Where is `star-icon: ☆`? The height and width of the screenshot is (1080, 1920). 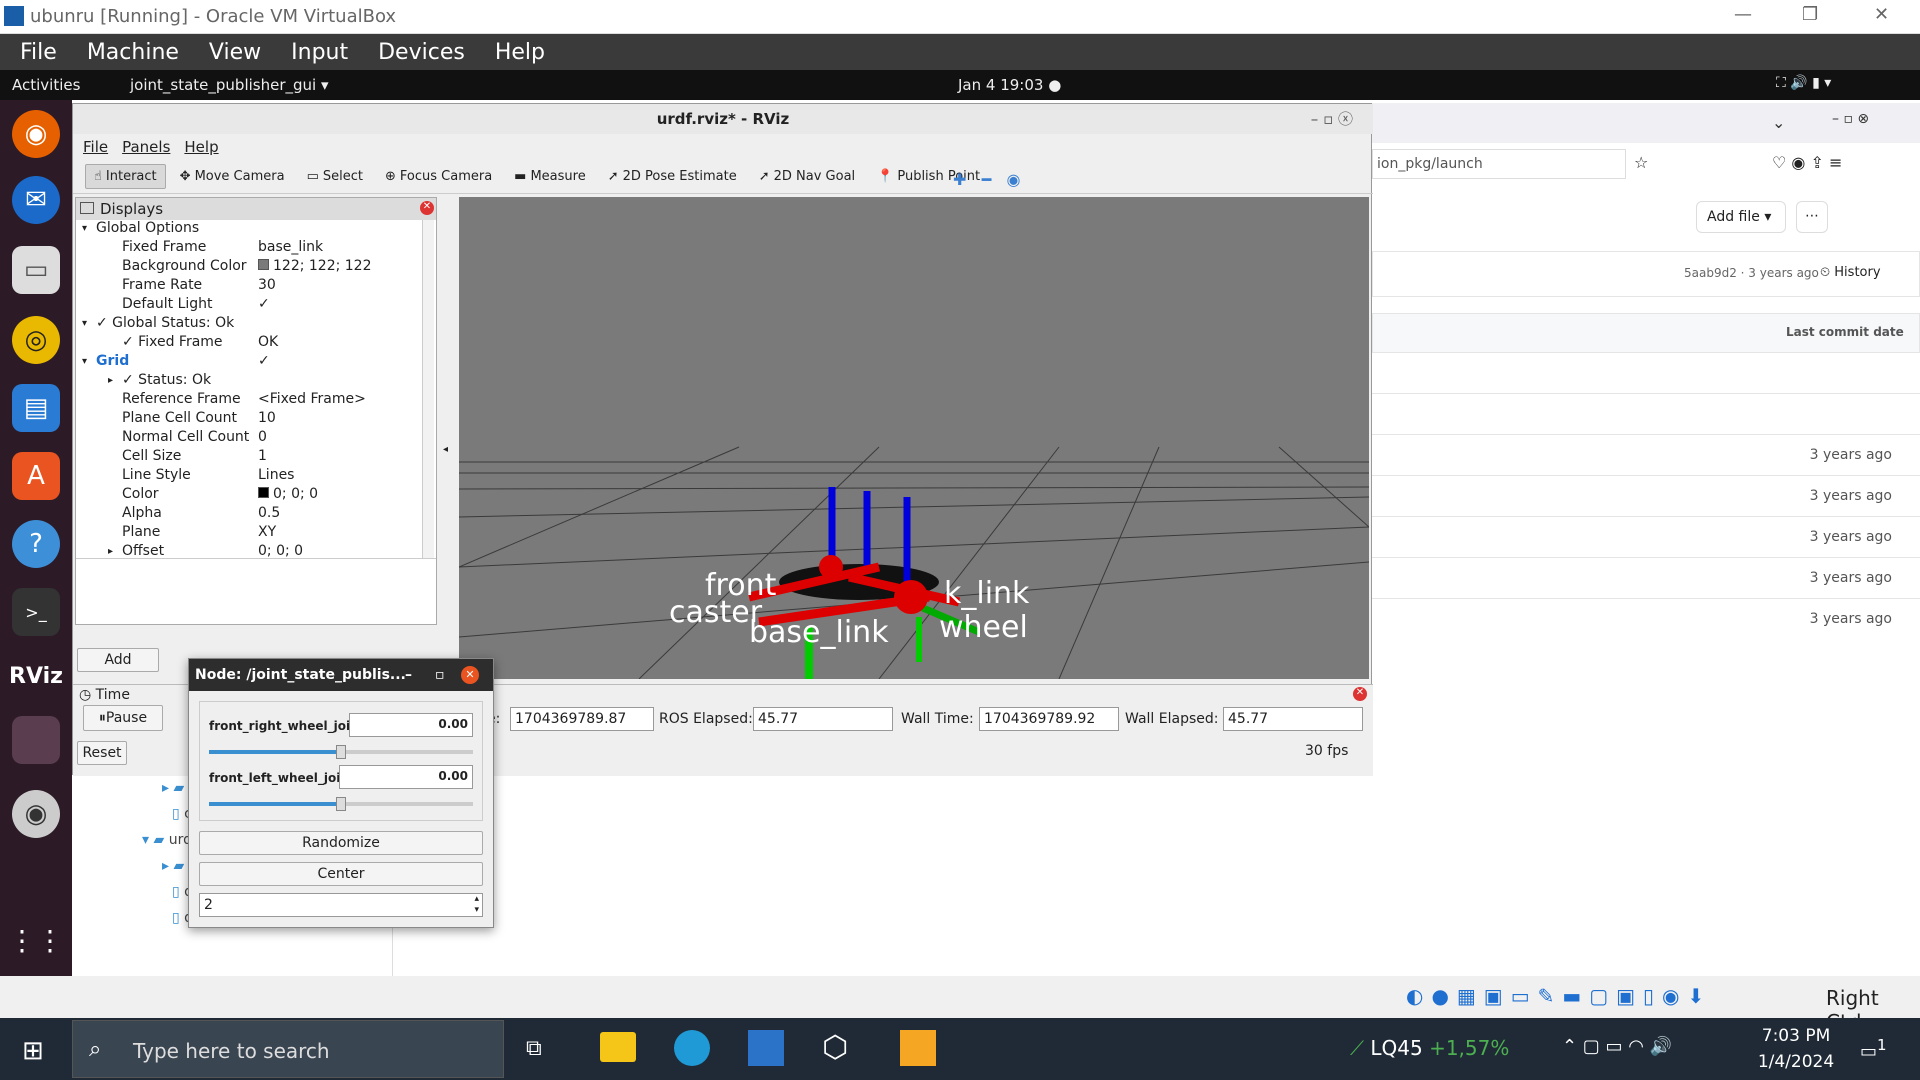
star-icon: ☆ is located at coordinates (1641, 162).